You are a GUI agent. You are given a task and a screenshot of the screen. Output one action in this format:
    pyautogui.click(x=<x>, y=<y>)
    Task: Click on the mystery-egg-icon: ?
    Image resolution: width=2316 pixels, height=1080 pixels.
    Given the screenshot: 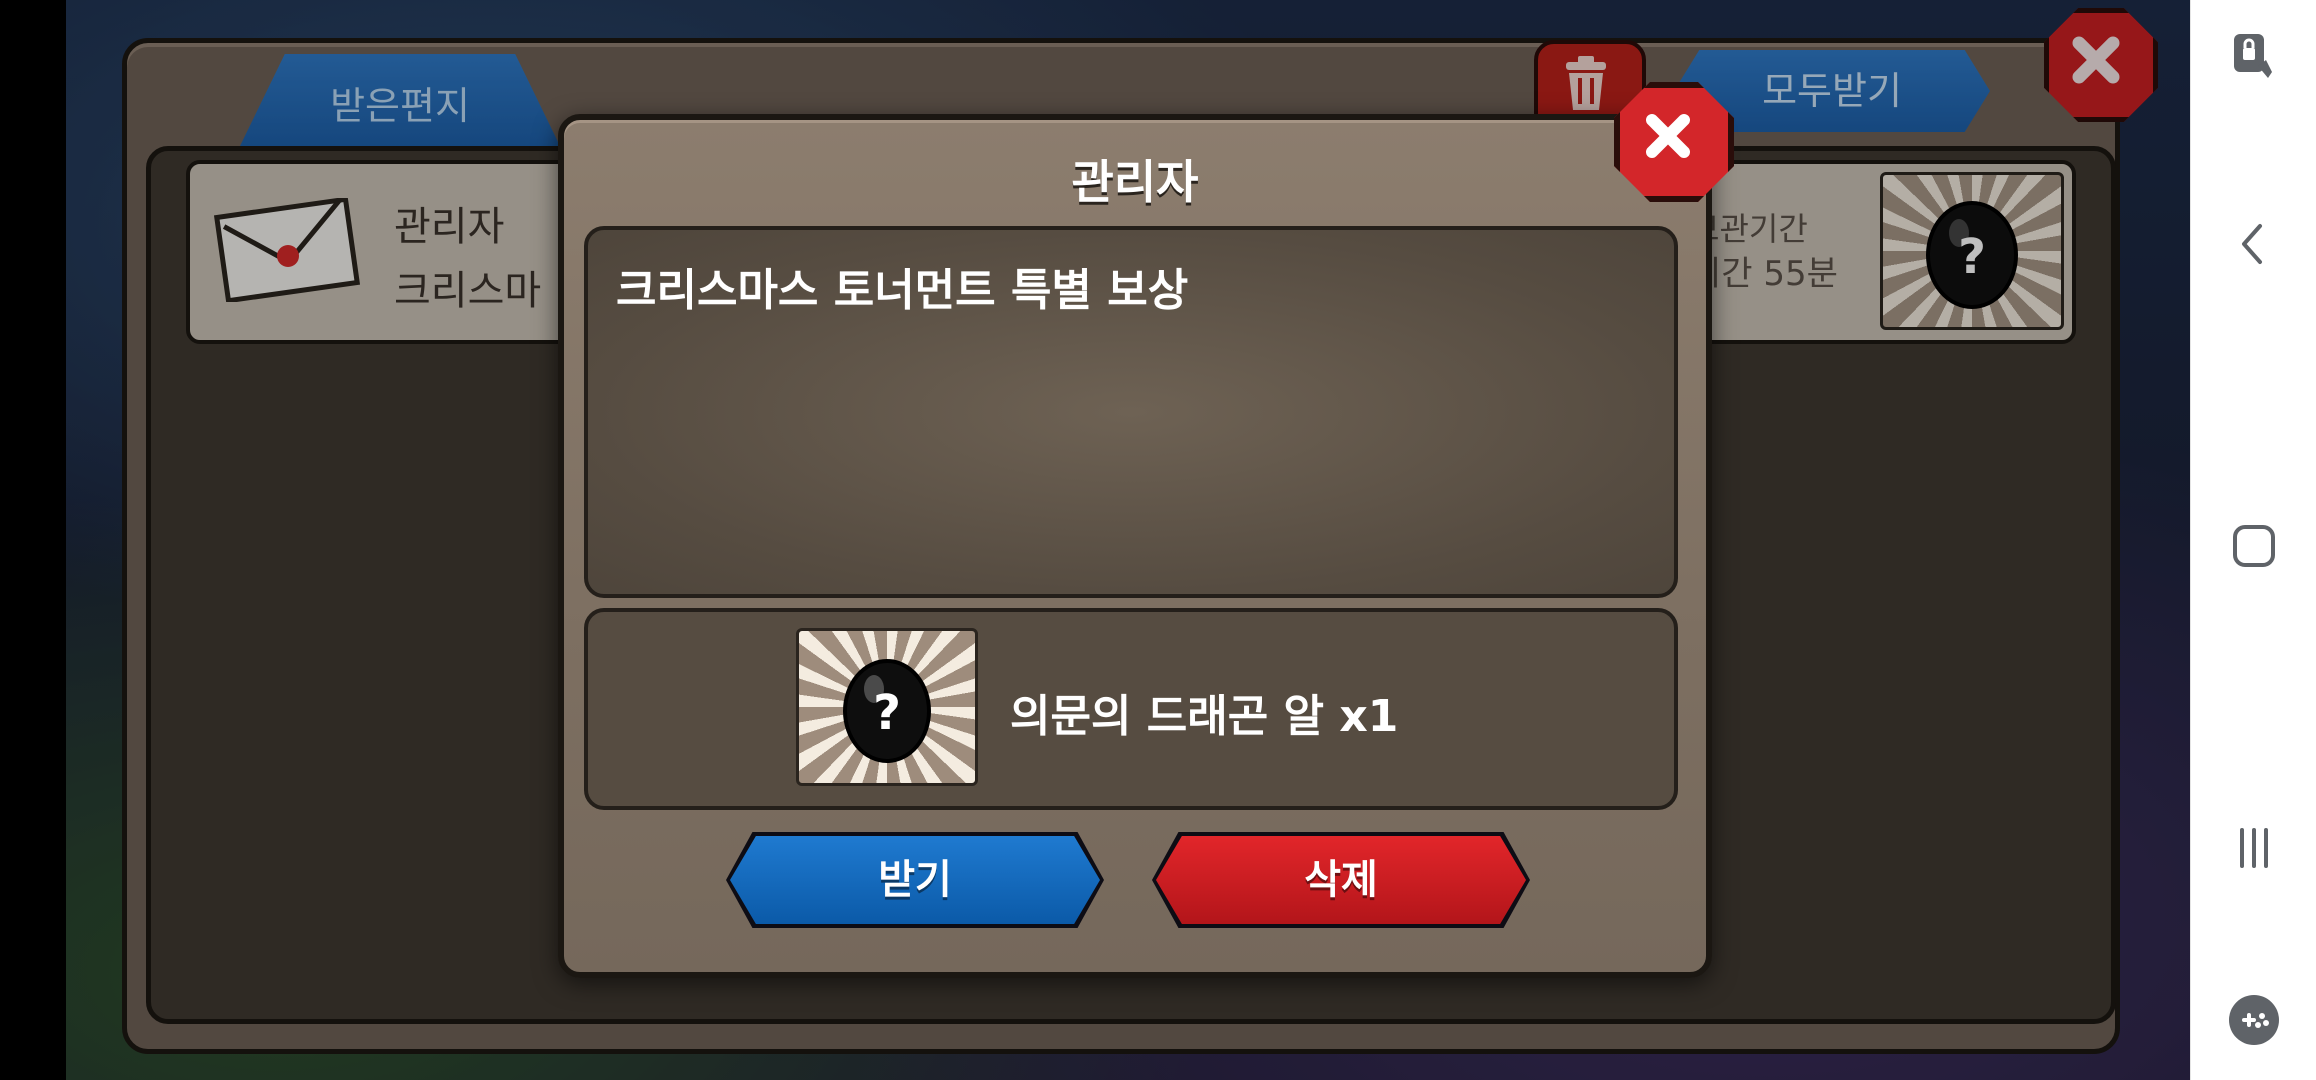 What is the action you would take?
    pyautogui.click(x=887, y=711)
    